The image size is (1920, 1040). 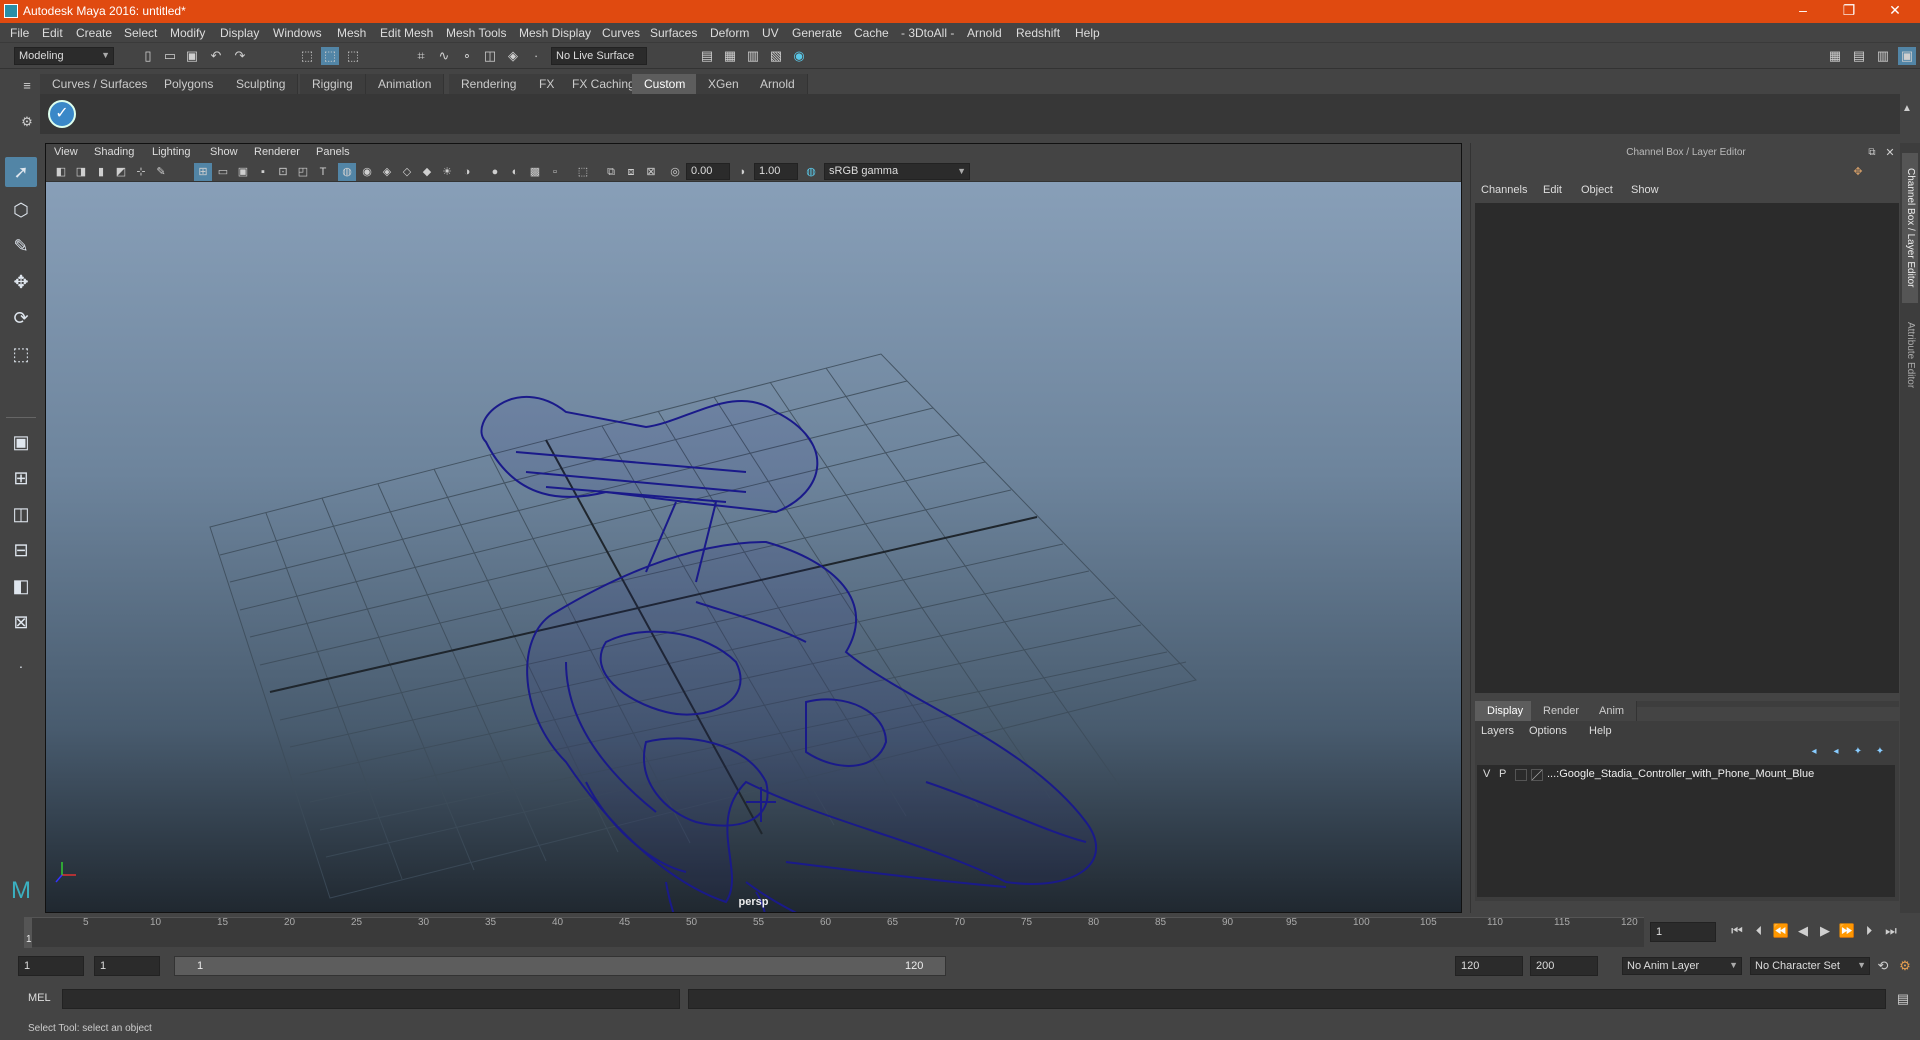 I want to click on textured-icon: ◆, so click(x=427, y=172).